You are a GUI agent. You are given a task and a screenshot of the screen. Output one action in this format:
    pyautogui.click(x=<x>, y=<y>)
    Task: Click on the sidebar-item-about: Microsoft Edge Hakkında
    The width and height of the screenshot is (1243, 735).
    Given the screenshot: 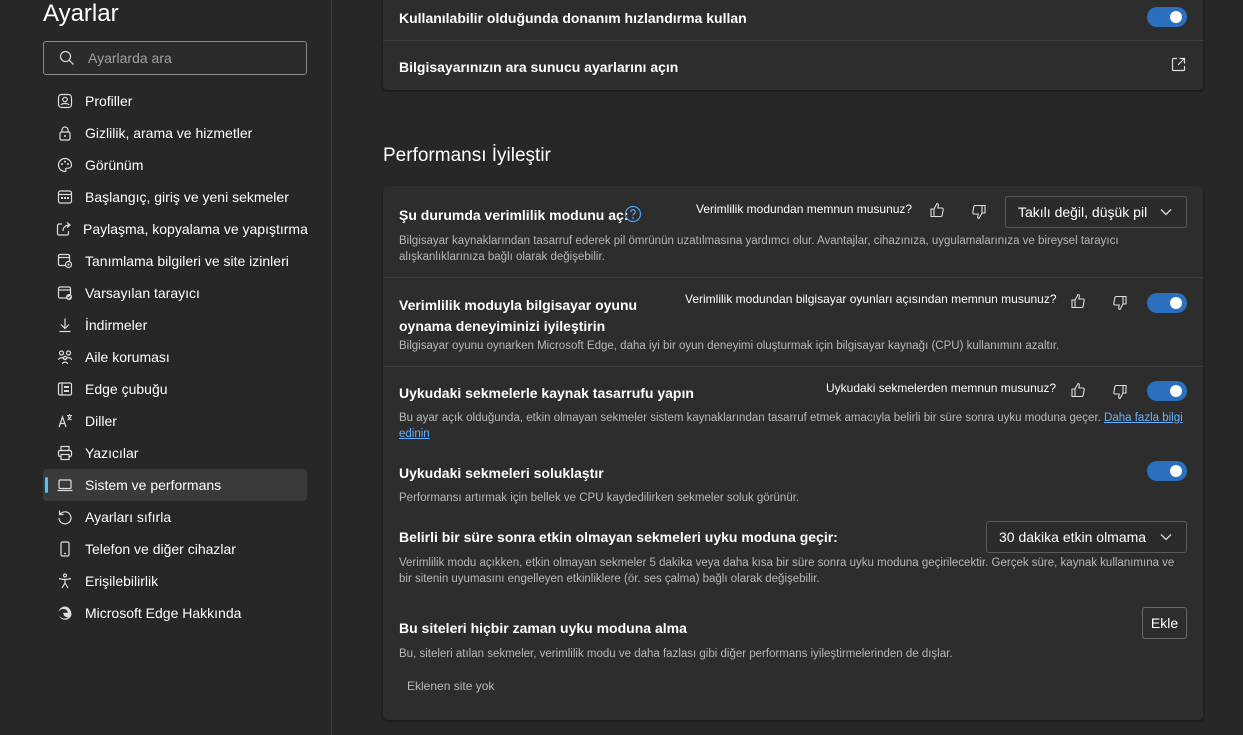 What is the action you would take?
    pyautogui.click(x=175, y=613)
    